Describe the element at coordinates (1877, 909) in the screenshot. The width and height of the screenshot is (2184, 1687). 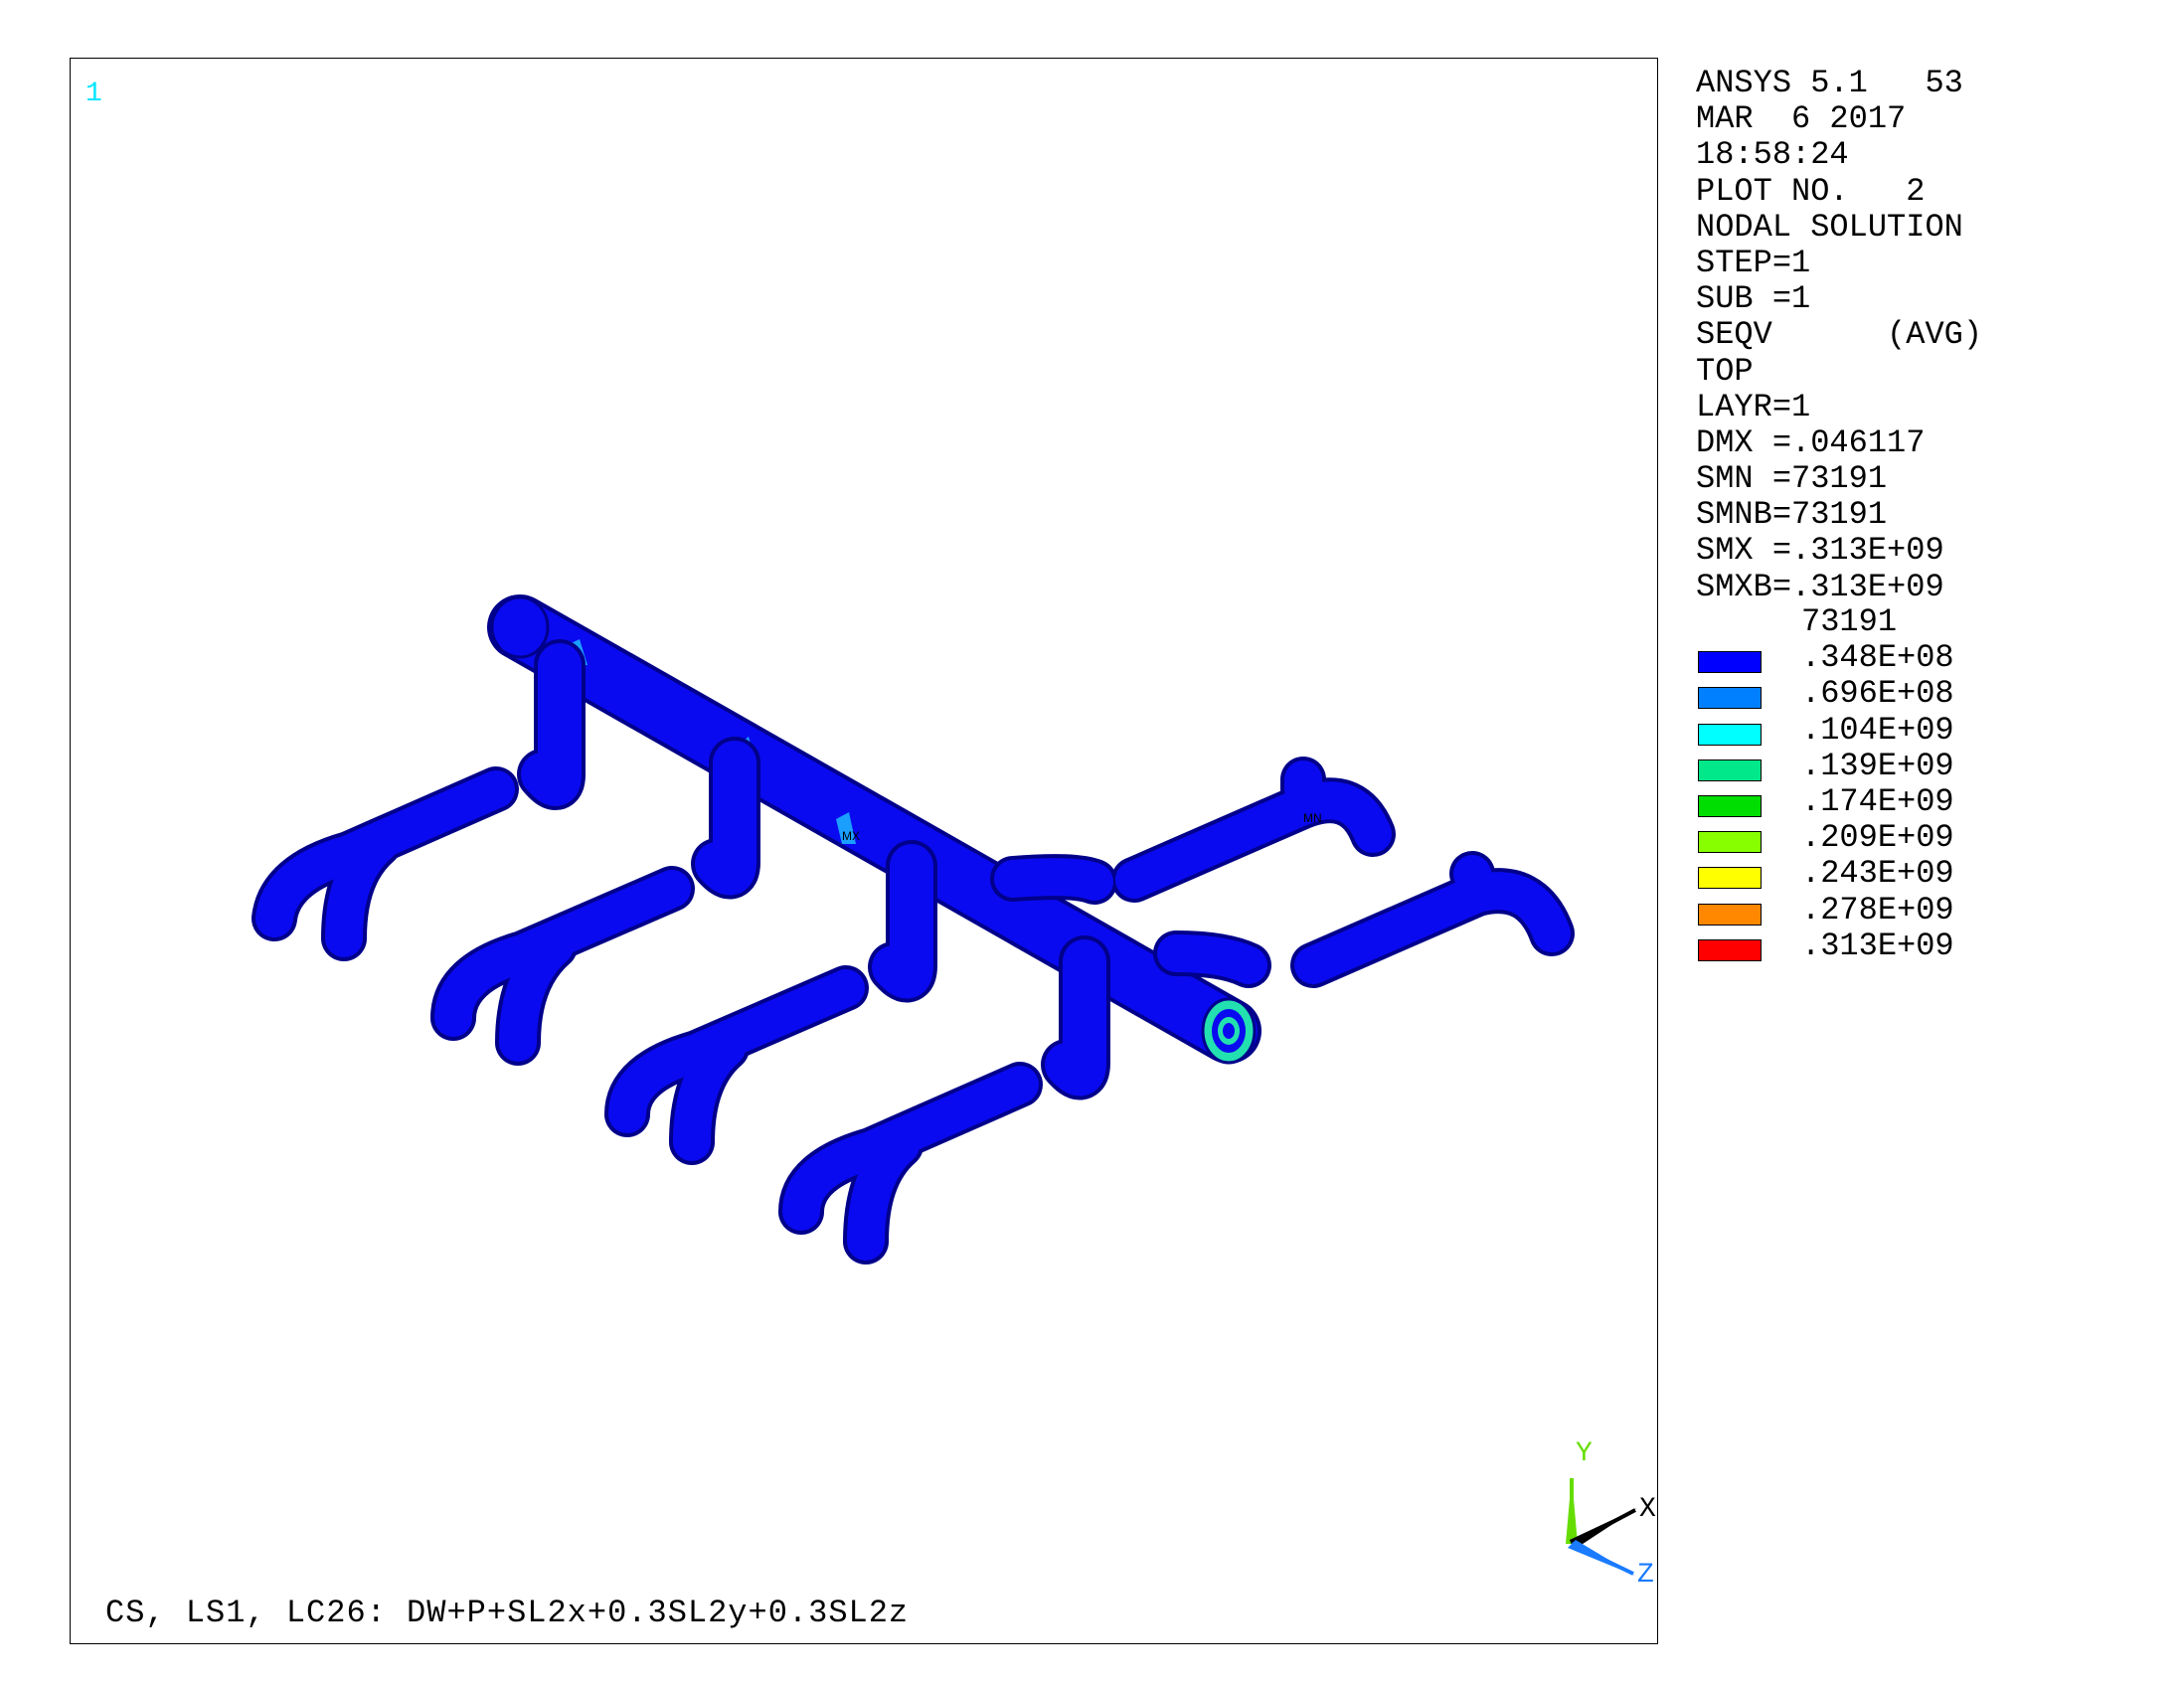
I see `legend-value-label: .278E+09` at that location.